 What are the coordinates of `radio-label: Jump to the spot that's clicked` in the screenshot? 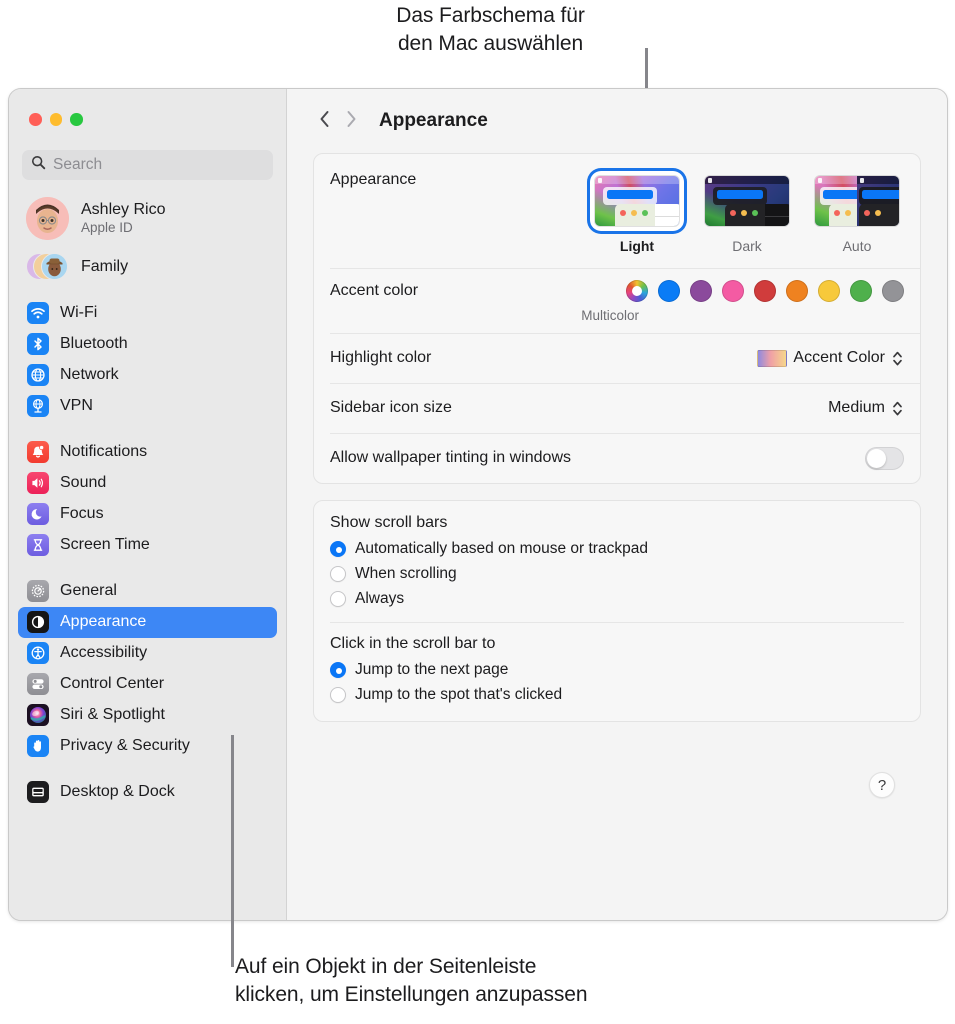 It's located at (459, 694).